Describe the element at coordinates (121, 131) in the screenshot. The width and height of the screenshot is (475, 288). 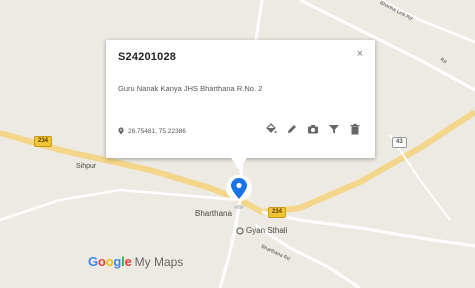
I see `location-pin-small-icon` at that location.